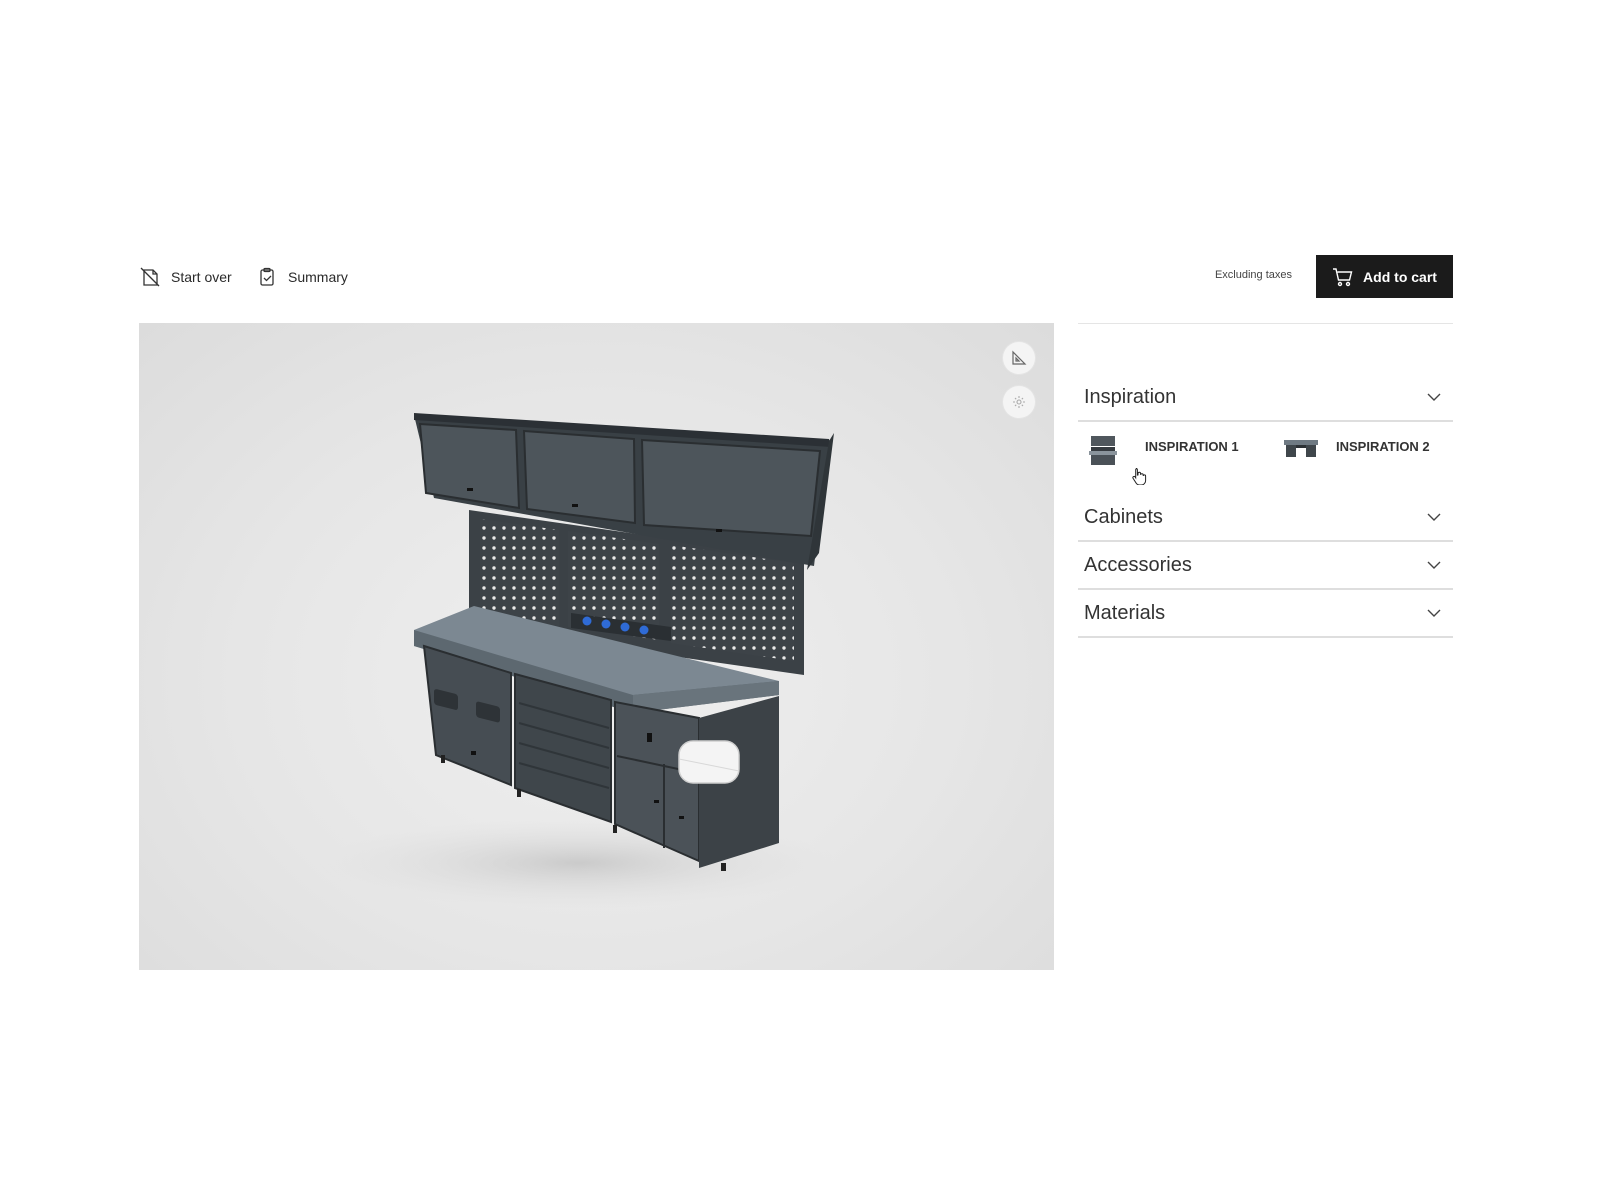 Image resolution: width=1605 pixels, height=1200 pixels. What do you see at coordinates (1139, 476) in the screenshot?
I see `hand-cursor-icon` at bounding box center [1139, 476].